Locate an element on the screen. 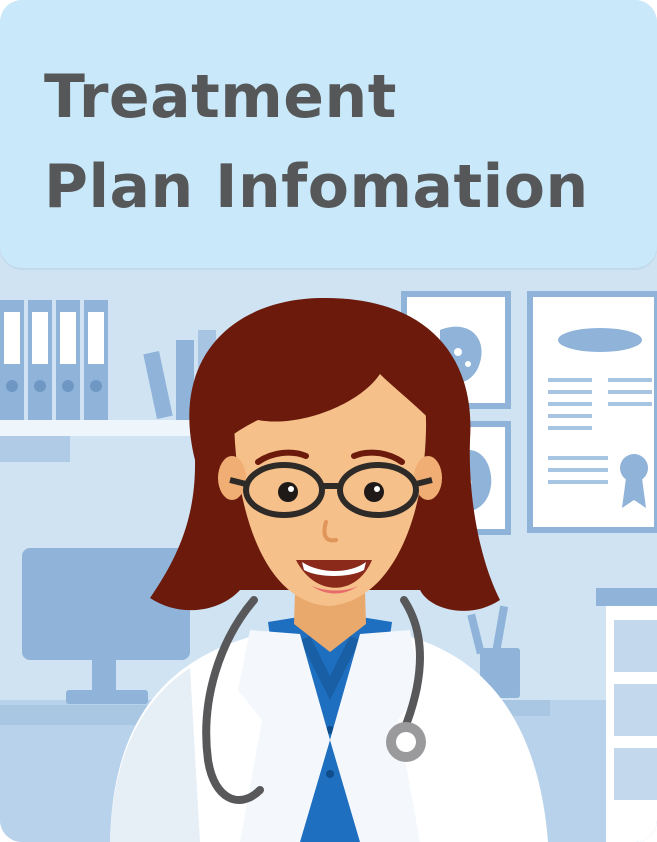 The image size is (657, 842). title-line-1: Treatment is located at coordinates (220, 97).